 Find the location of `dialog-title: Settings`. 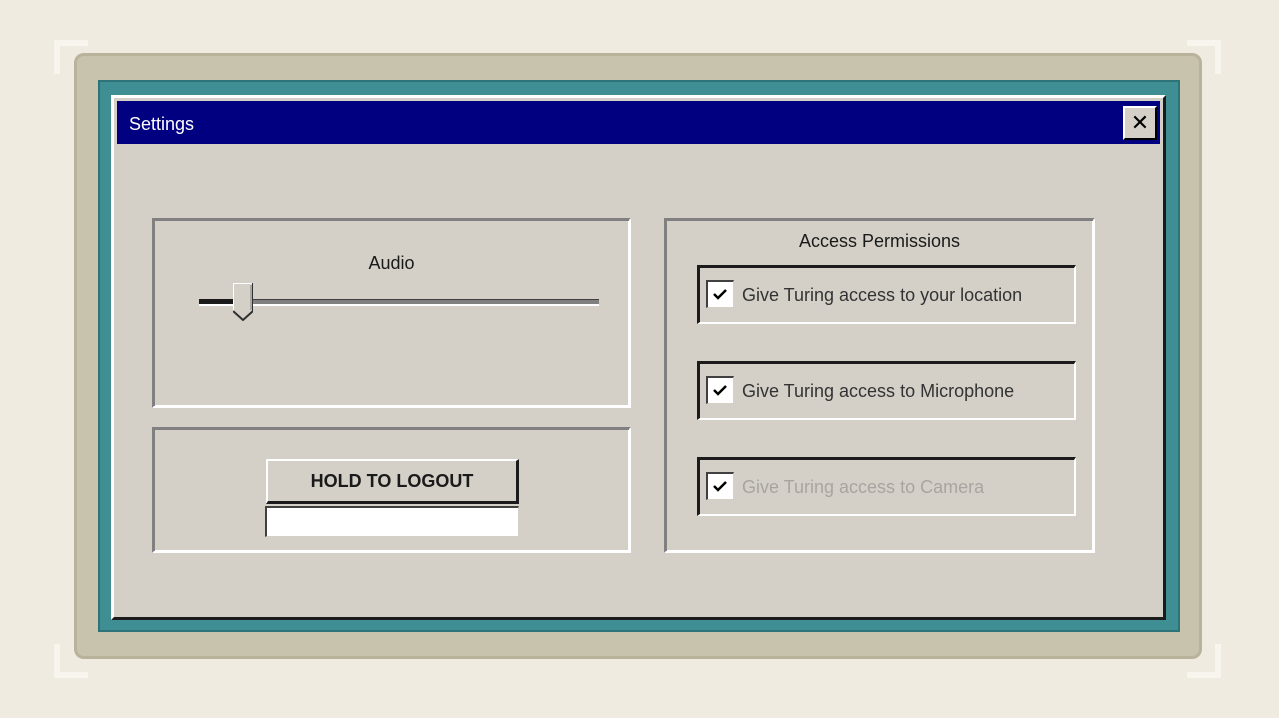

dialog-title: Settings is located at coordinates (162, 124).